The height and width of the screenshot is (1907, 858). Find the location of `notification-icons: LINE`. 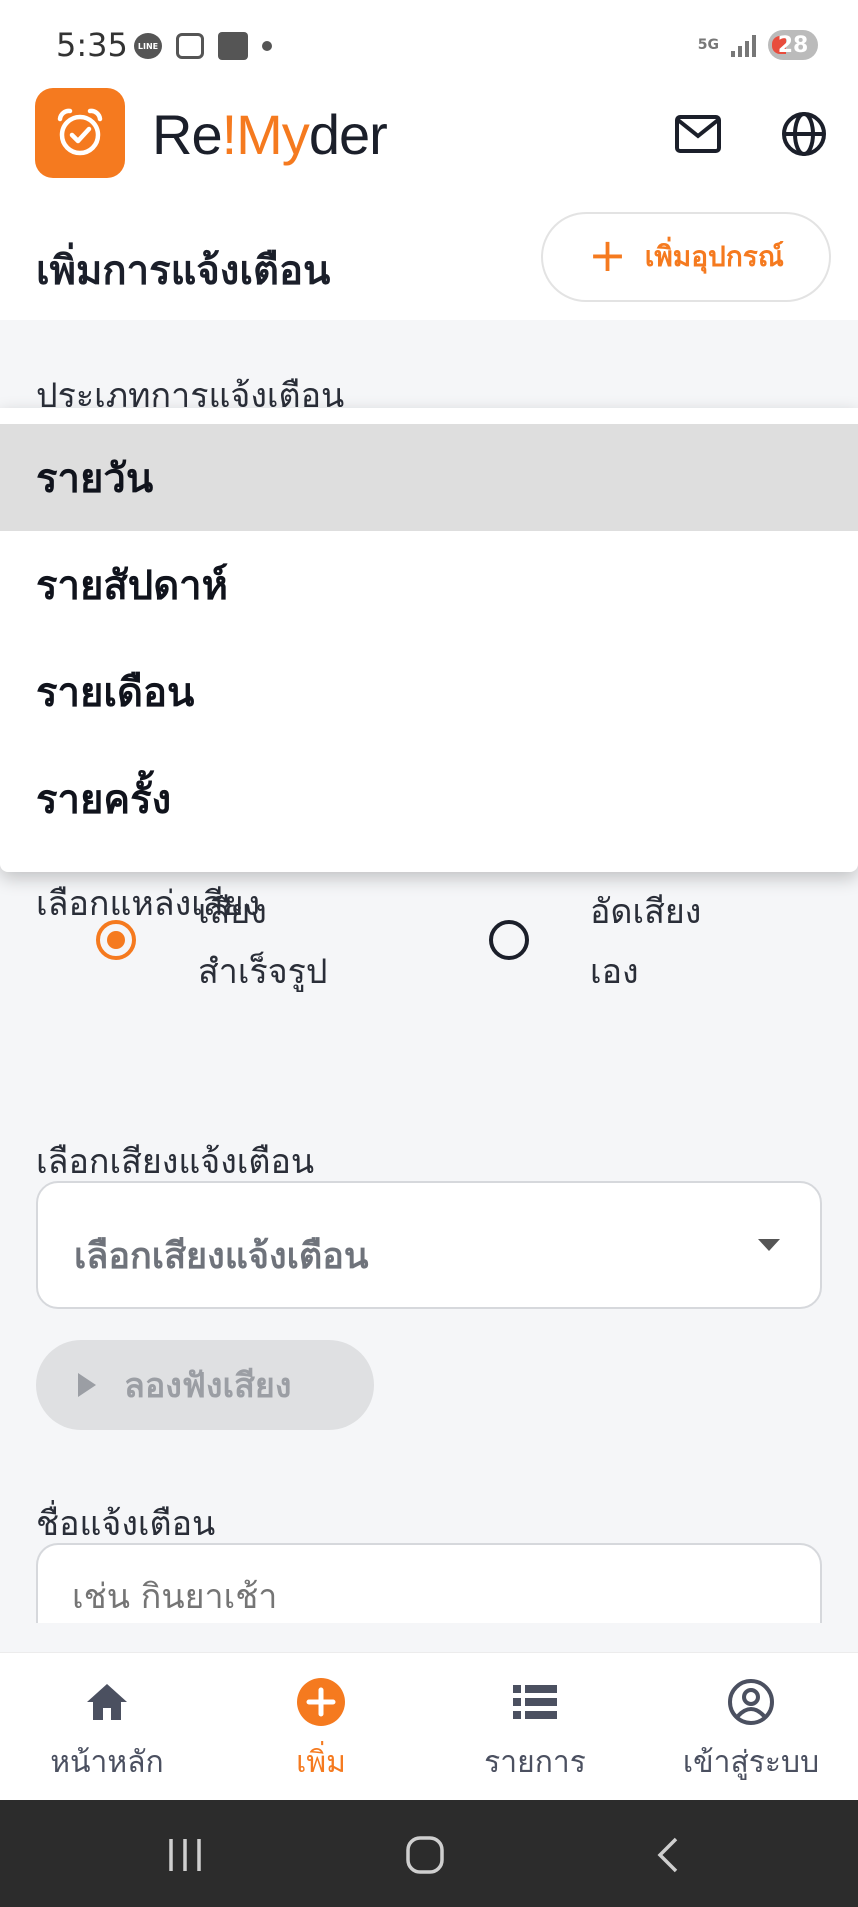

notification-icons: LINE is located at coordinates (203, 46).